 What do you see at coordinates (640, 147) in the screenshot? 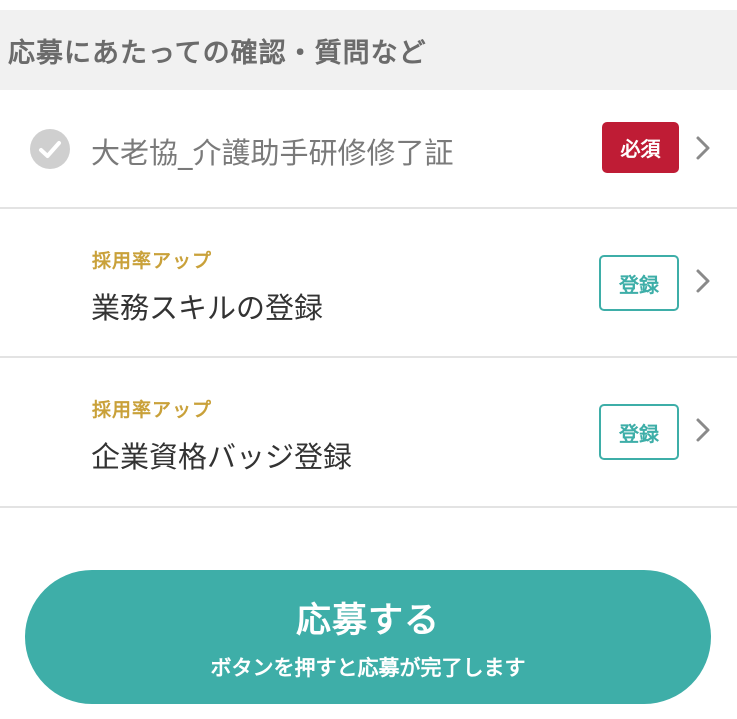
I see `required-badge: 必須` at bounding box center [640, 147].